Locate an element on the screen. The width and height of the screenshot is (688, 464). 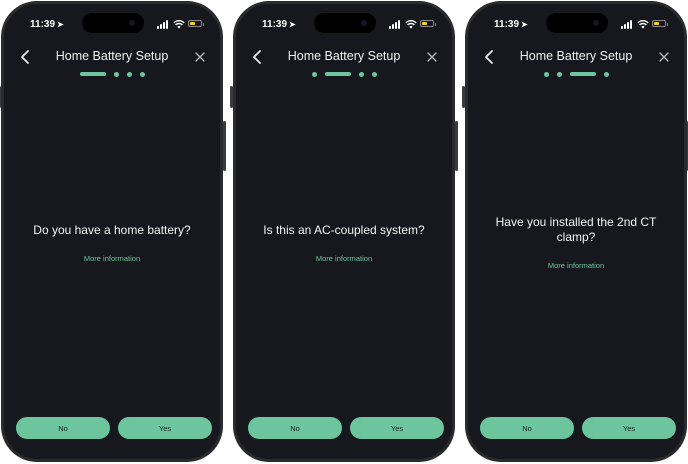
question-text: Have you installed the 2nd CT clamp? is located at coordinates (576, 229).